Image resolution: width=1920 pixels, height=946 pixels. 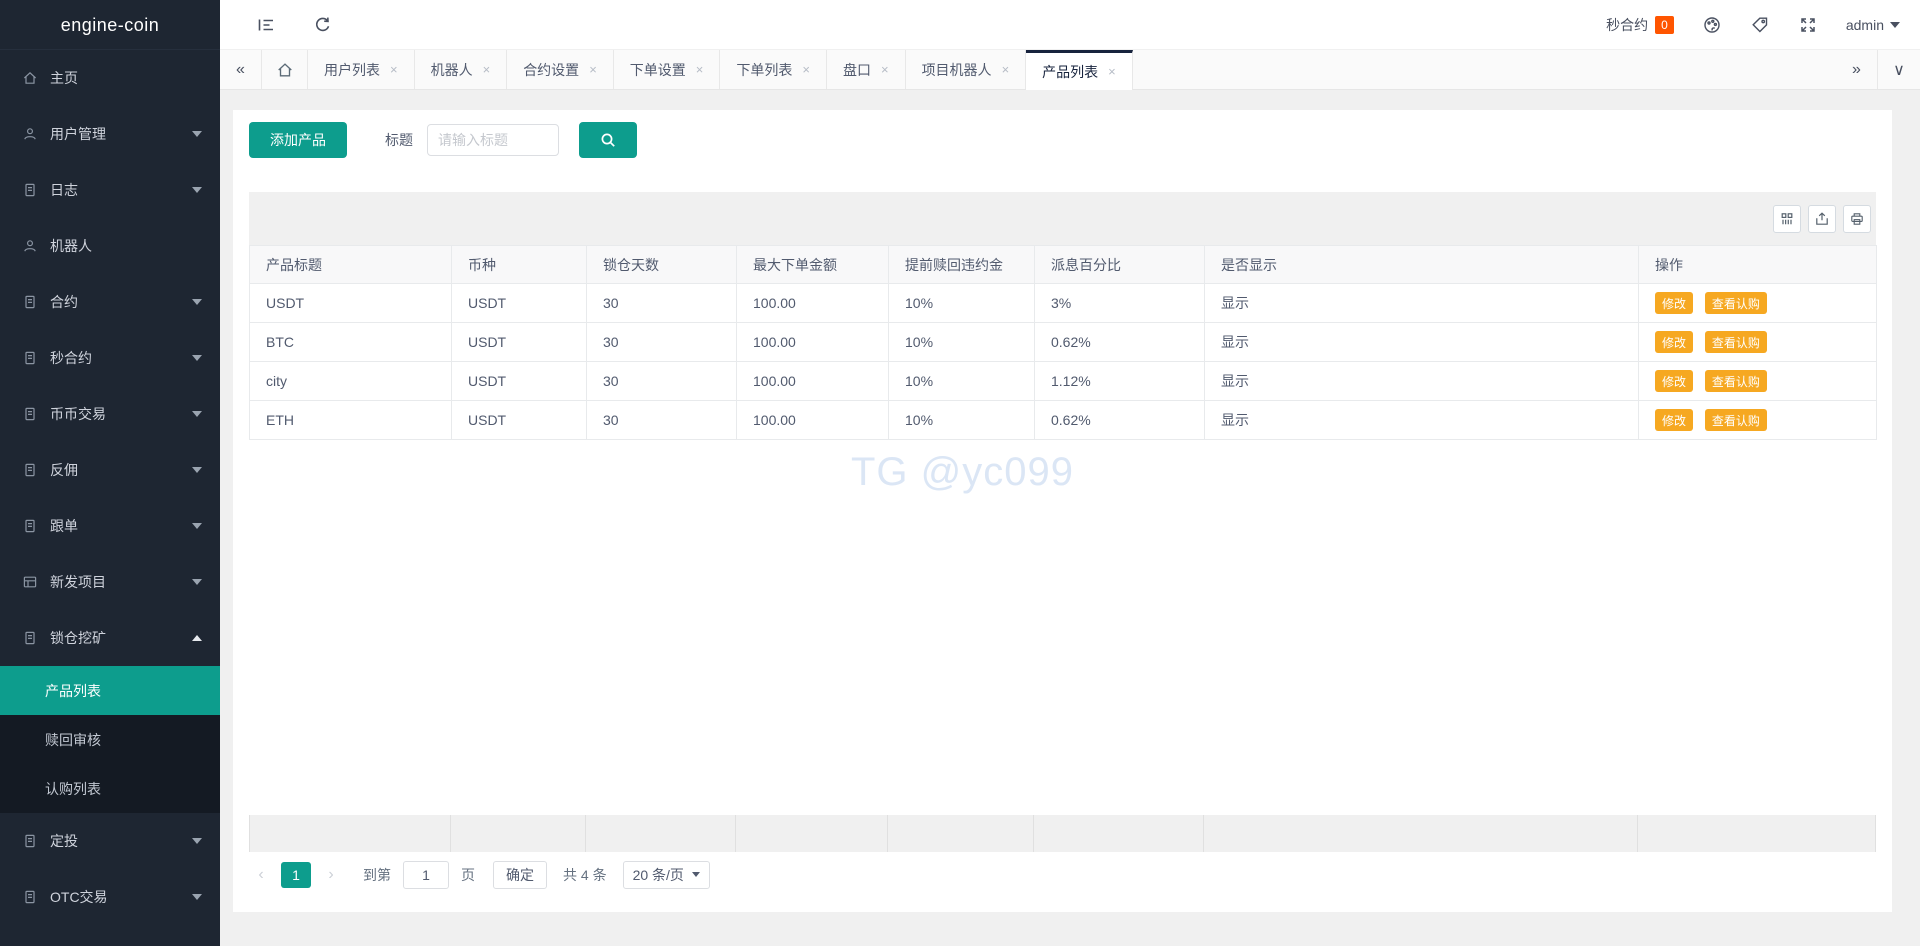 I want to click on submenu-item-product-list: 产品列表, so click(x=110, y=690).